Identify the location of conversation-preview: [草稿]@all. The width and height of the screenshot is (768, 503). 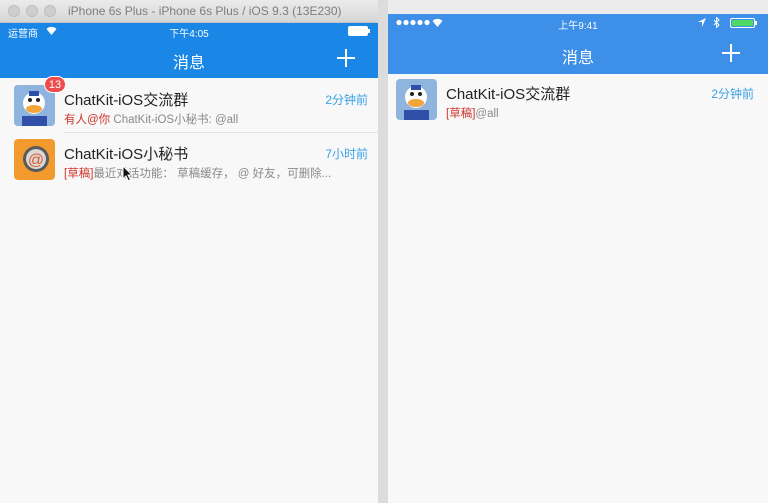
(472, 113).